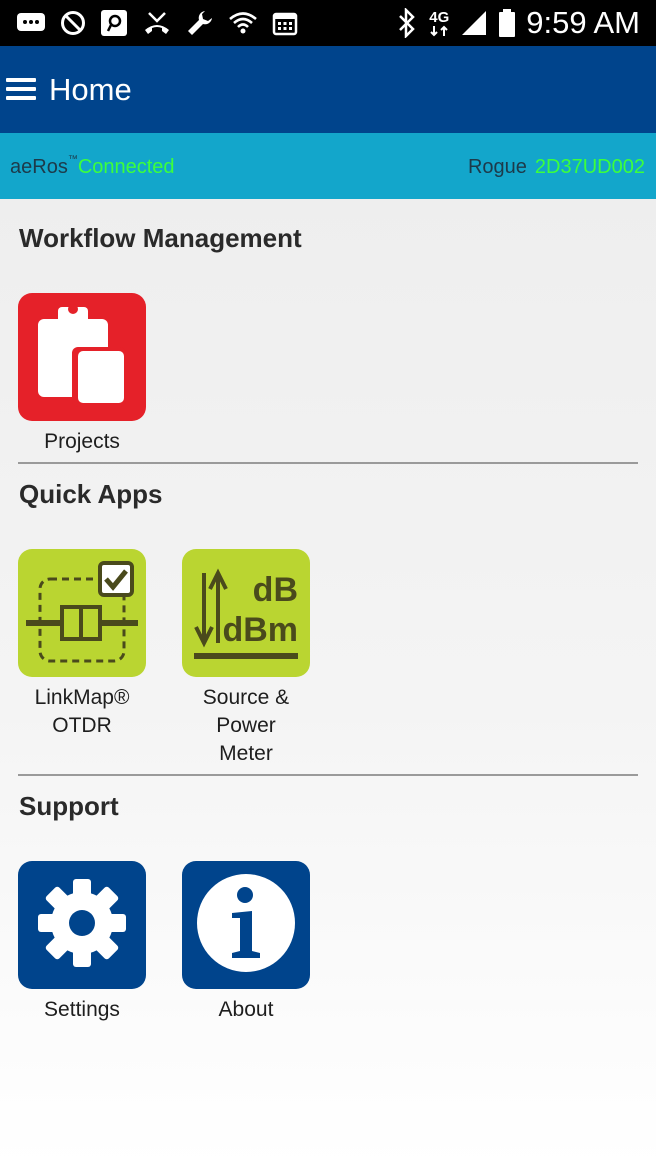 The height and width of the screenshot is (1167, 656). I want to click on battery-icon, so click(507, 23).